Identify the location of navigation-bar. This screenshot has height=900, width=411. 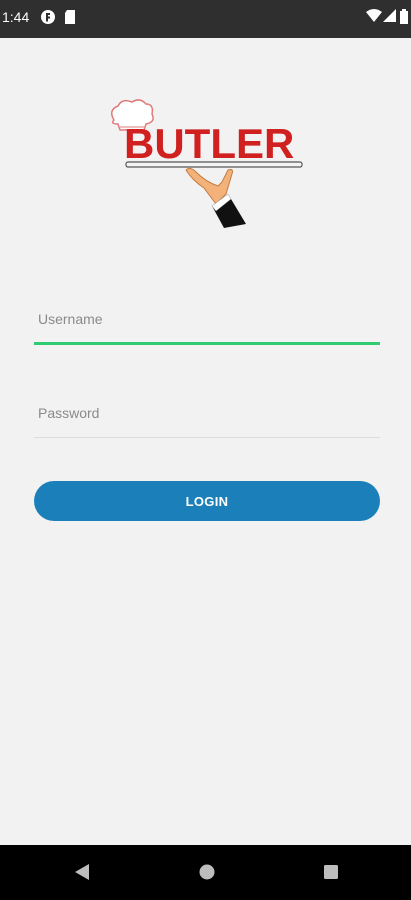
(205, 872).